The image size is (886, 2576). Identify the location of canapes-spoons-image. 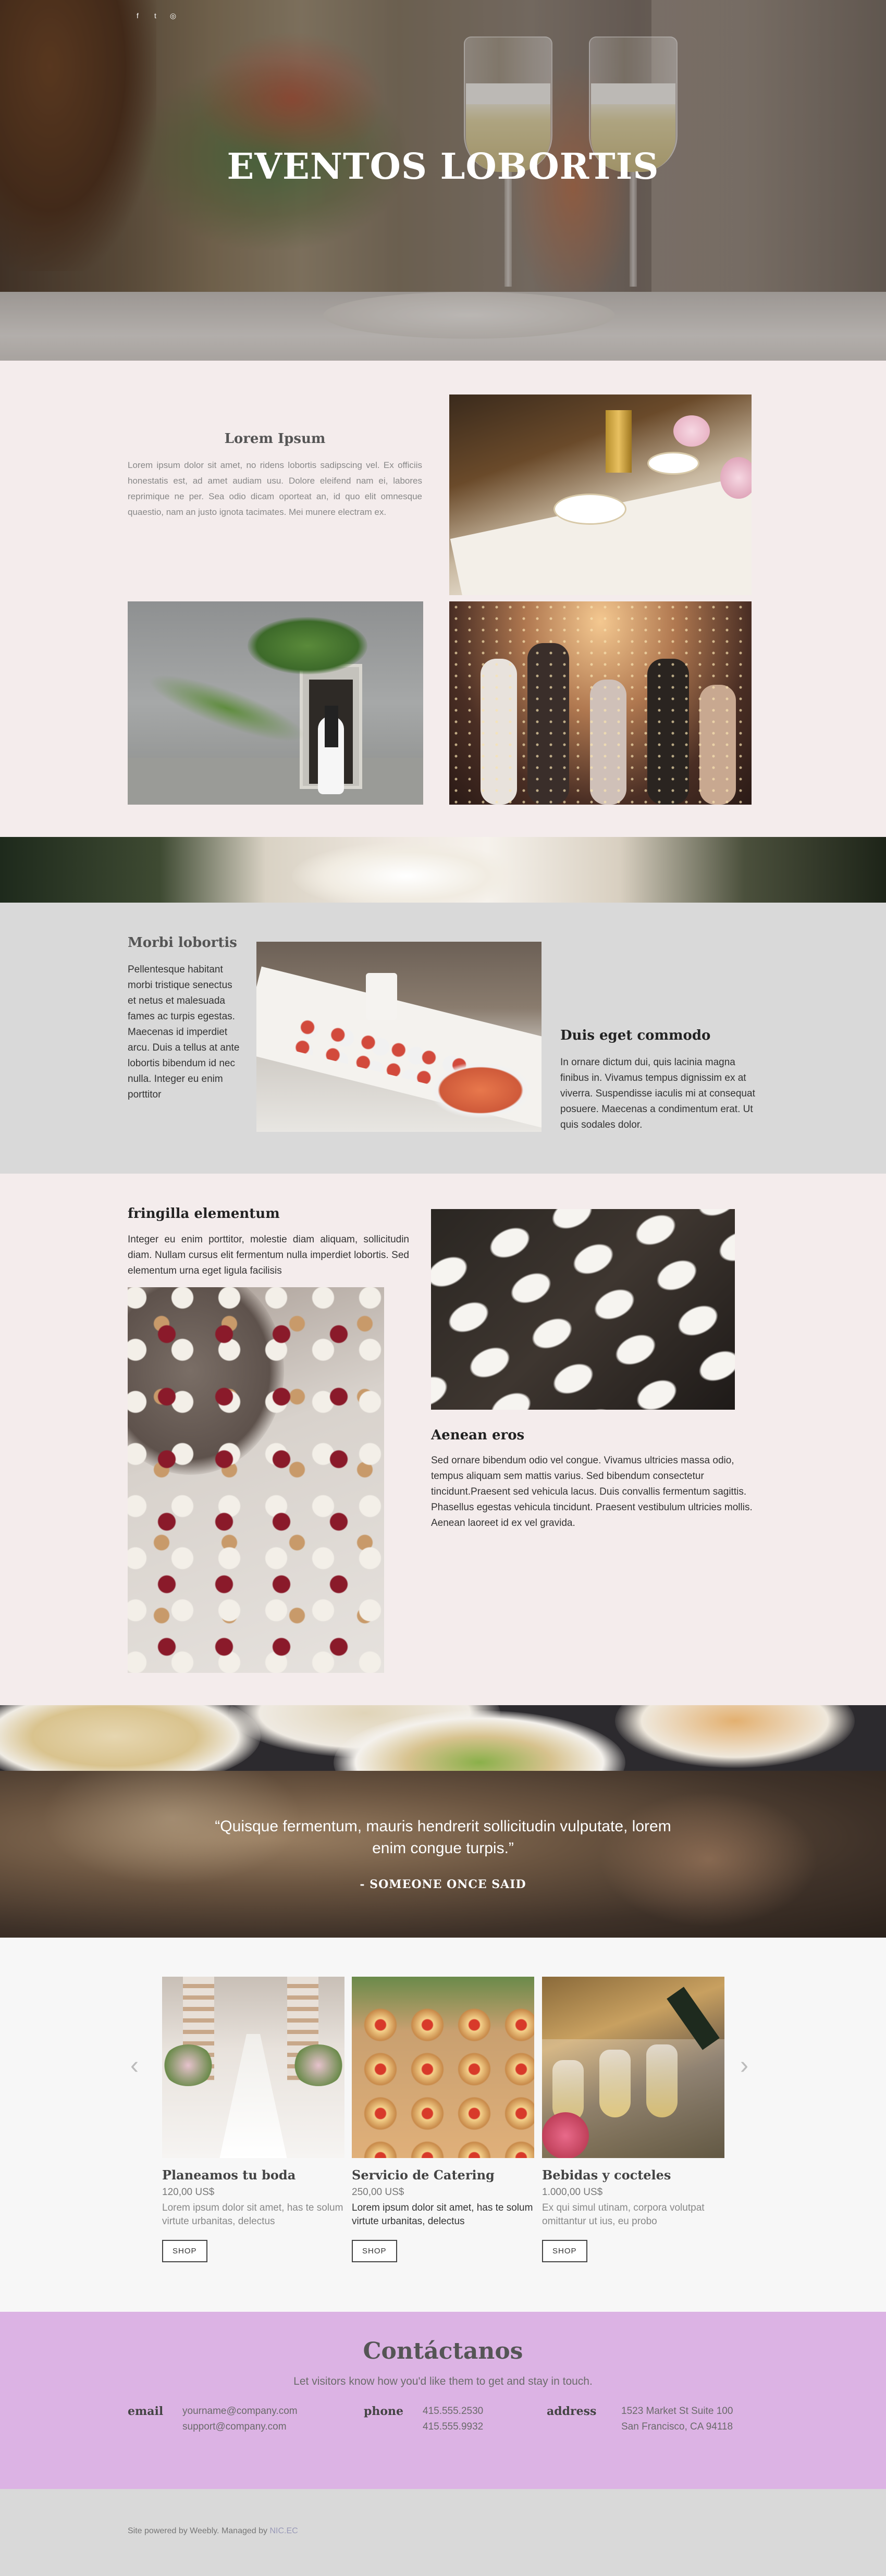
(583, 1309).